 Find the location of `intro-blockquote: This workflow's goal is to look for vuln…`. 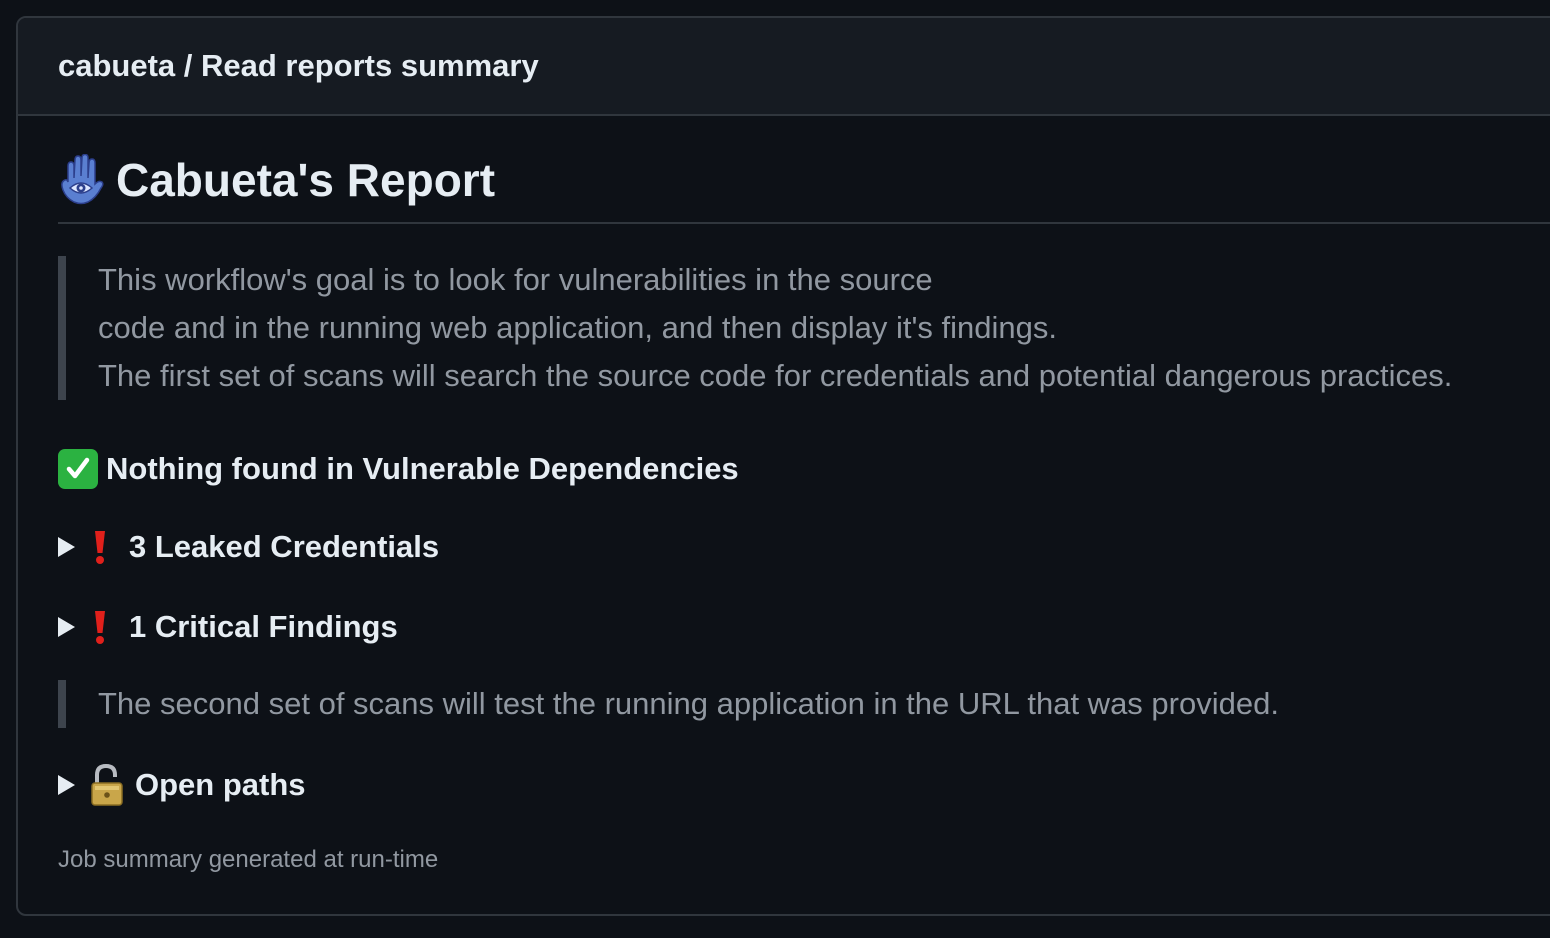

intro-blockquote: This workflow's goal is to look for vuln… is located at coordinates (804, 328).